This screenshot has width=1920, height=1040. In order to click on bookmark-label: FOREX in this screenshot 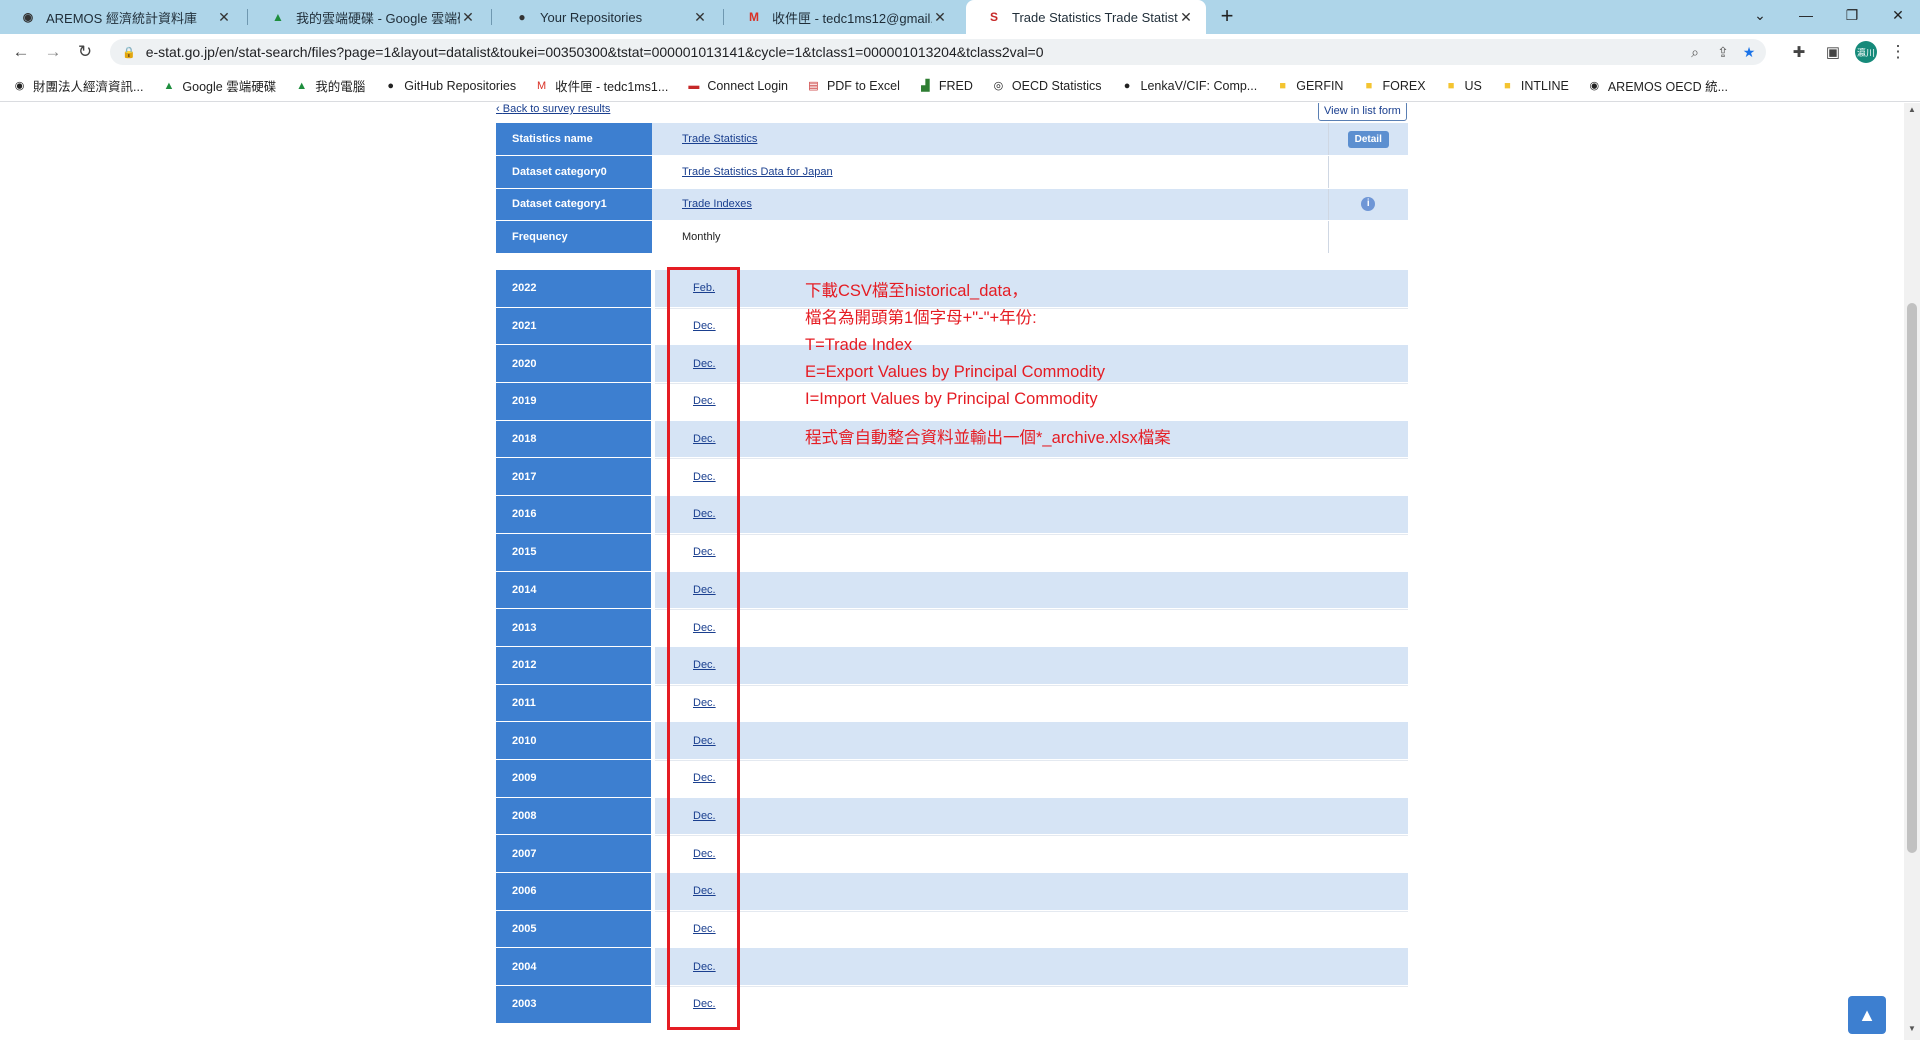, I will do `click(1404, 85)`.